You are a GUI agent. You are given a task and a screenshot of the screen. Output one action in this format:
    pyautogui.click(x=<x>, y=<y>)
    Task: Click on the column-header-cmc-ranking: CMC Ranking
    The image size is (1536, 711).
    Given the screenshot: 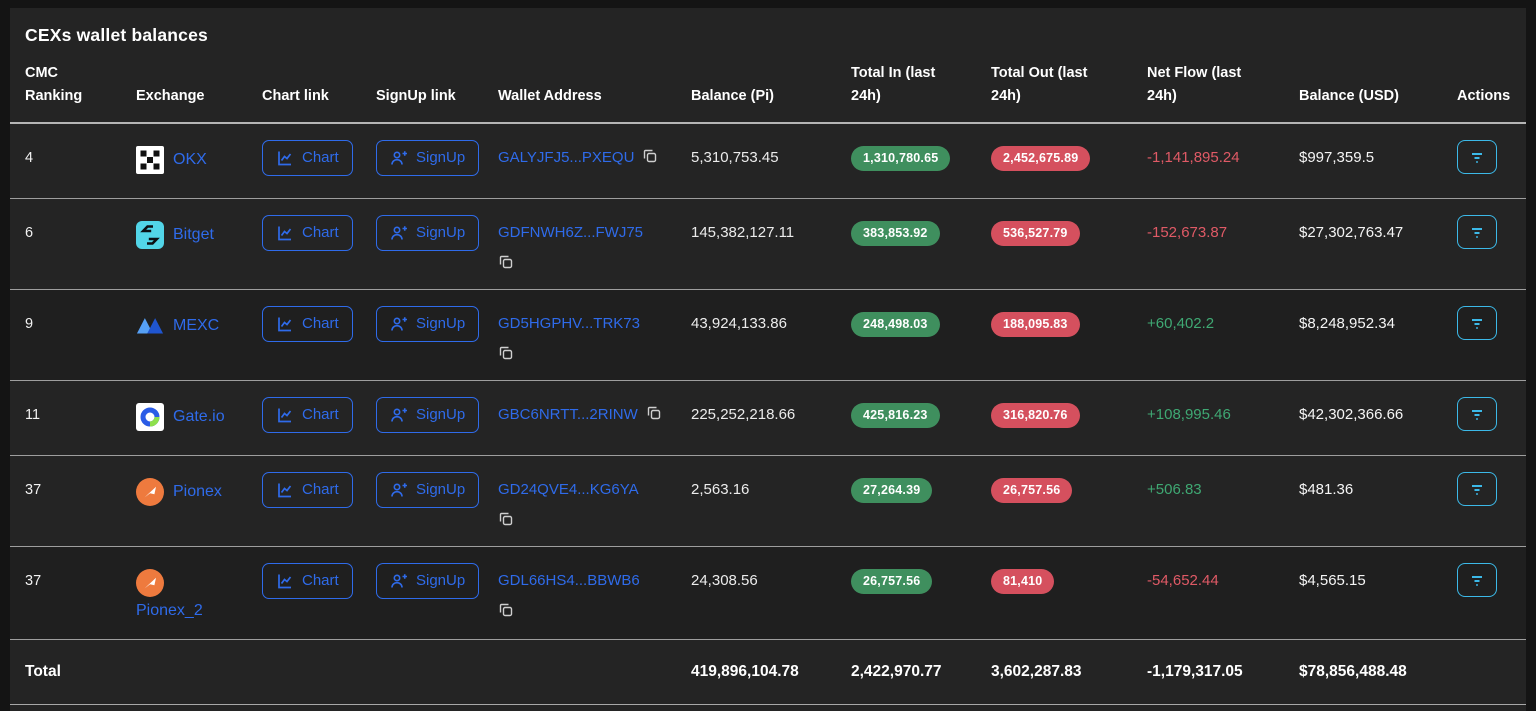 What is the action you would take?
    pyautogui.click(x=70, y=87)
    